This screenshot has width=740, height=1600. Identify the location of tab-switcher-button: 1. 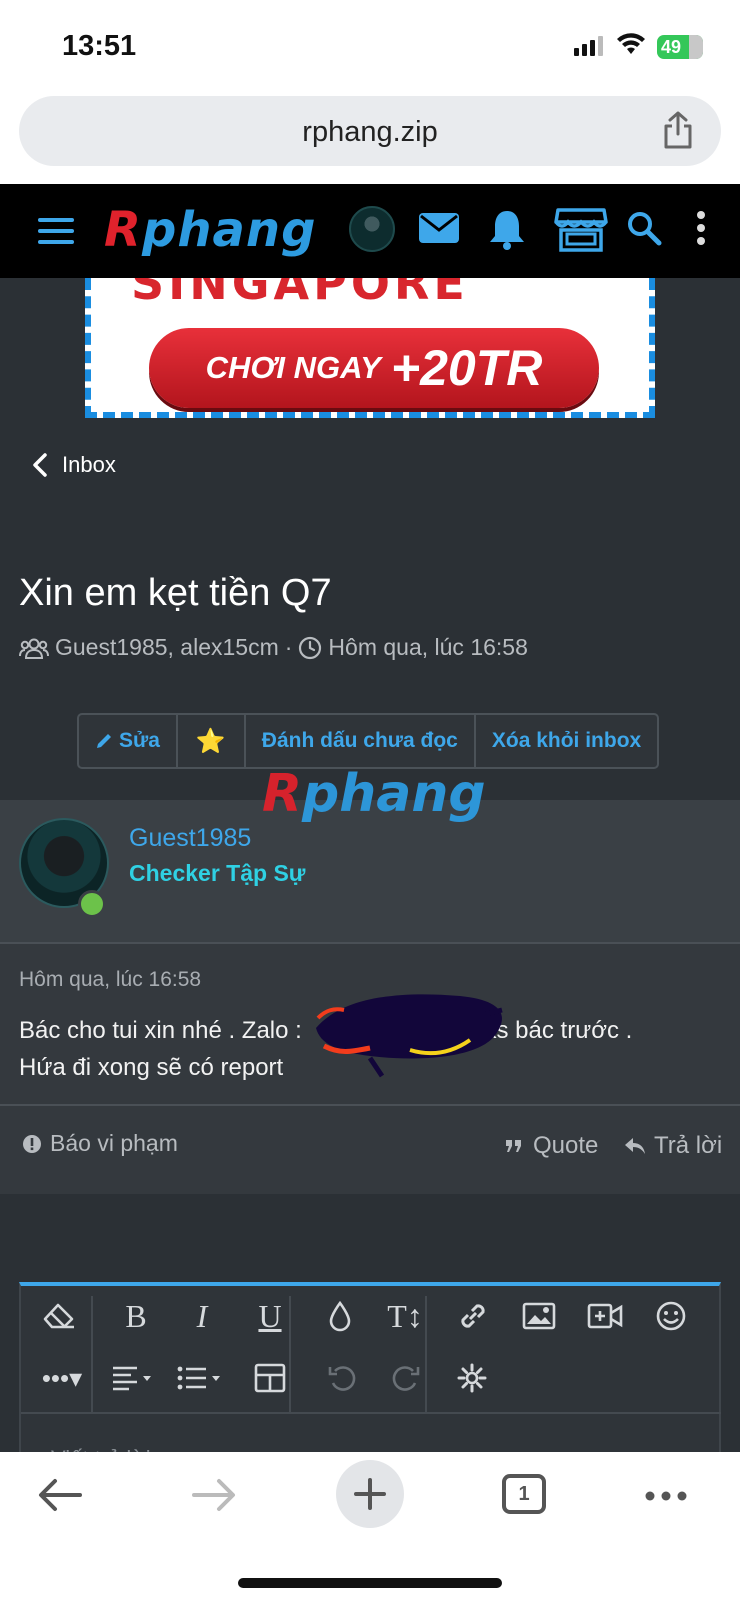
(524, 1494).